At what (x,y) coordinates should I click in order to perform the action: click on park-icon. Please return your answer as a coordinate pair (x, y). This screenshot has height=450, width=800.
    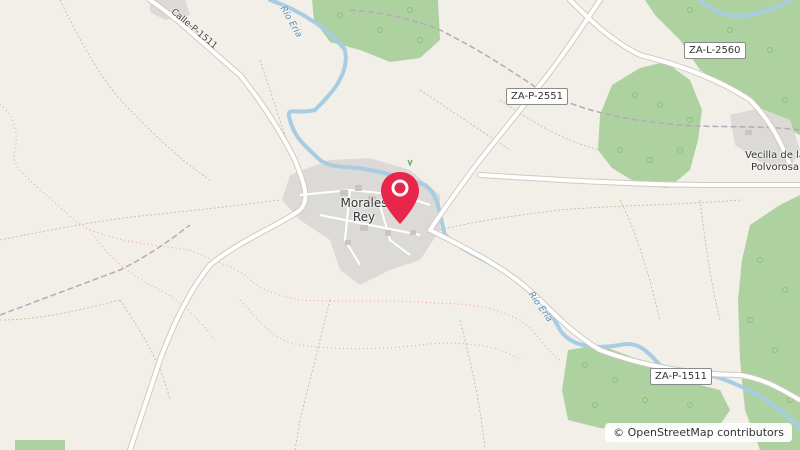
    Looking at the image, I should click on (410, 163).